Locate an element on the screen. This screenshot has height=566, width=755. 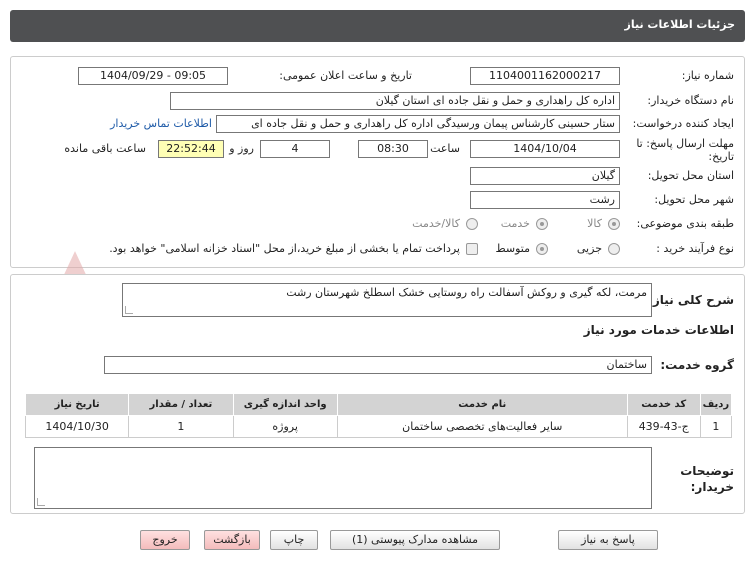
need-number-field: 1104001162000217 is located at coordinates (545, 76).